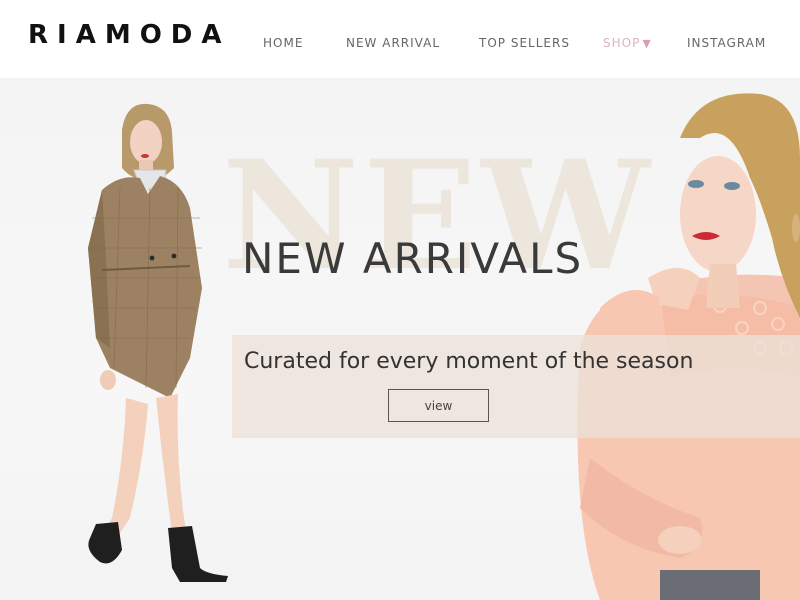 The width and height of the screenshot is (800, 600). What do you see at coordinates (393, 43) in the screenshot?
I see `nav-new-arrival: NEW ARRIVAL` at bounding box center [393, 43].